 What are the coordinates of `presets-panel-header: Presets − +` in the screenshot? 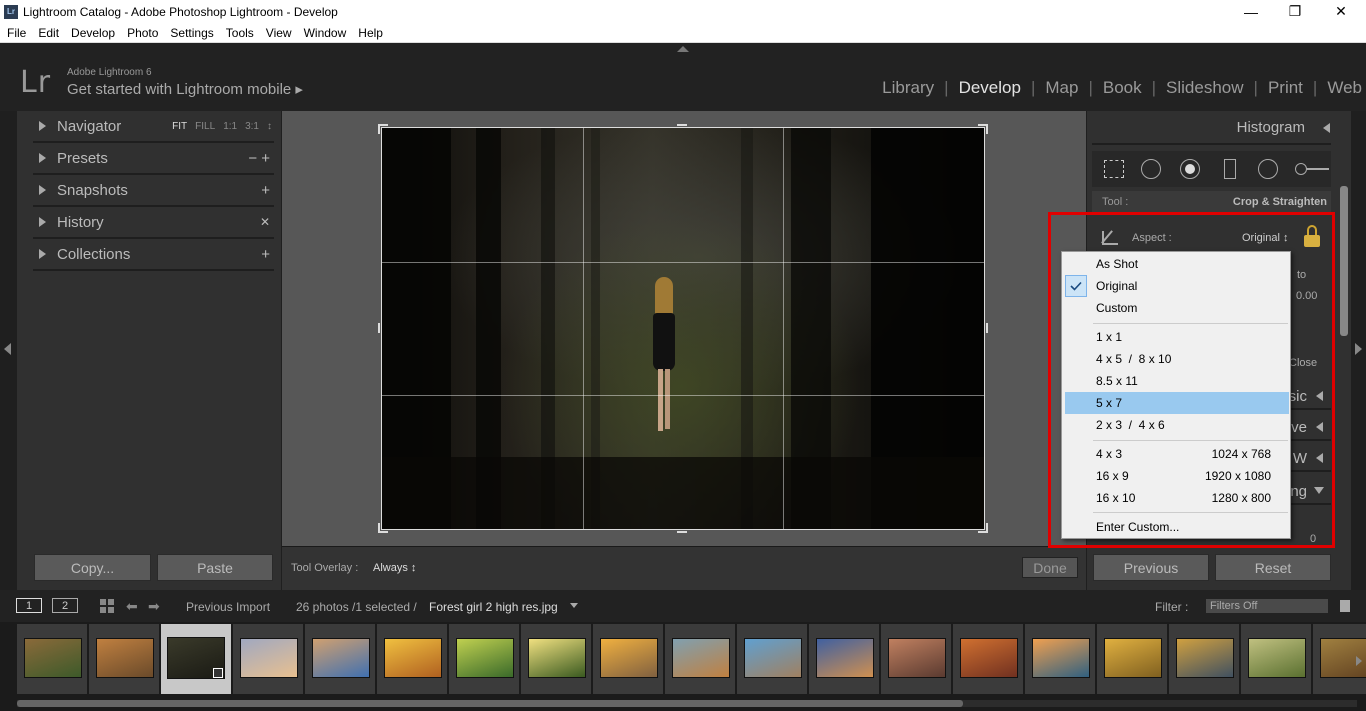 It's located at (153, 159).